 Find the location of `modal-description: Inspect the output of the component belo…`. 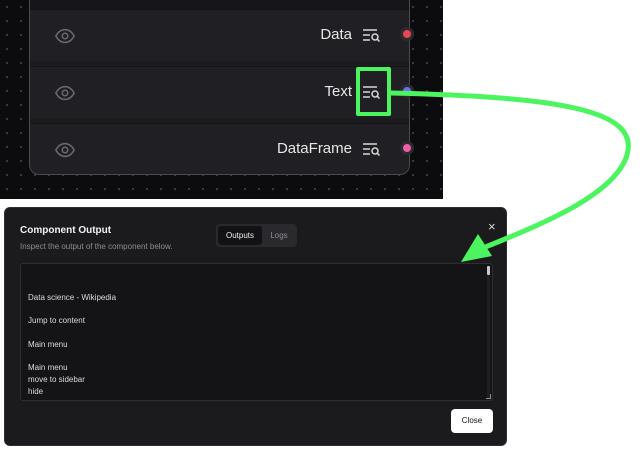

modal-description: Inspect the output of the component belo… is located at coordinates (96, 246).